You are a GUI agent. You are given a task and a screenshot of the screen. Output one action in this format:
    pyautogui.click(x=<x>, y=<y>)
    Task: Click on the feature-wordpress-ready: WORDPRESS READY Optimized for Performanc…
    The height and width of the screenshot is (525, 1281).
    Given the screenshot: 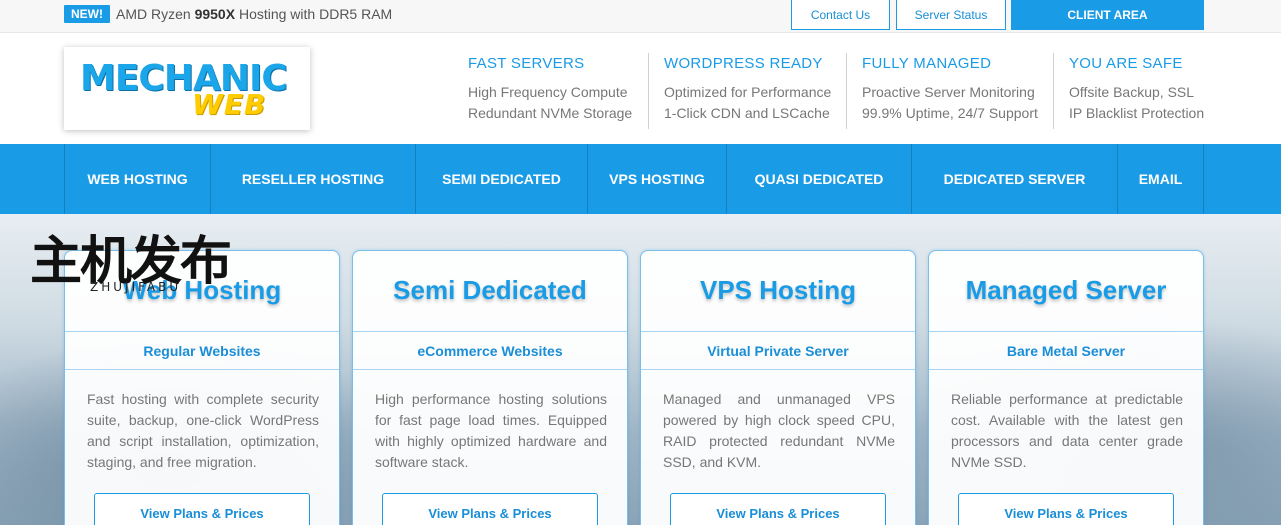 What is the action you would take?
    pyautogui.click(x=739, y=91)
    